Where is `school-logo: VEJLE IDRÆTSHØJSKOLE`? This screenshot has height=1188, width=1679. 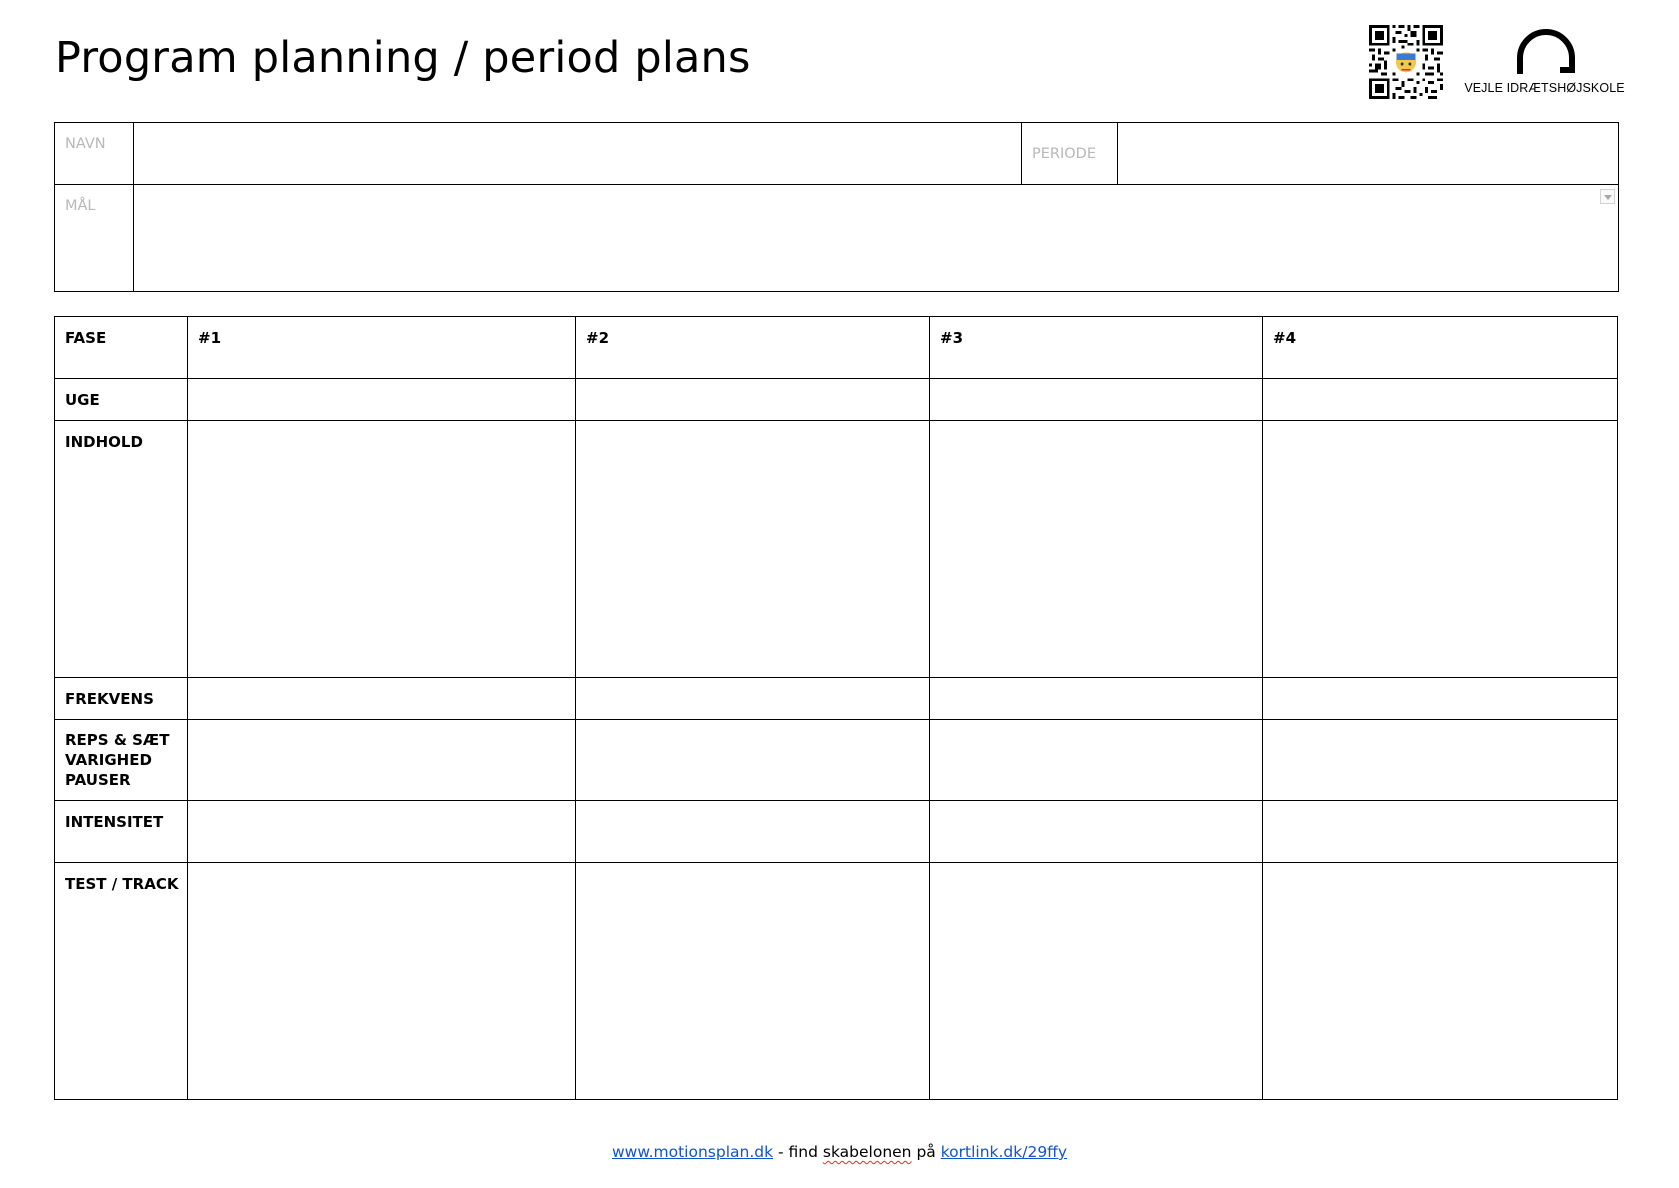
school-logo: VEJLE IDRÆTSHØJSKOLE is located at coordinates (1544, 62).